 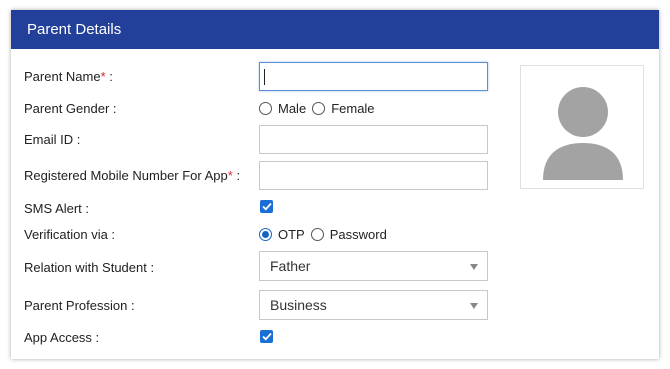 I want to click on parent-gender-radio-group: Male Female, so click(x=320, y=108).